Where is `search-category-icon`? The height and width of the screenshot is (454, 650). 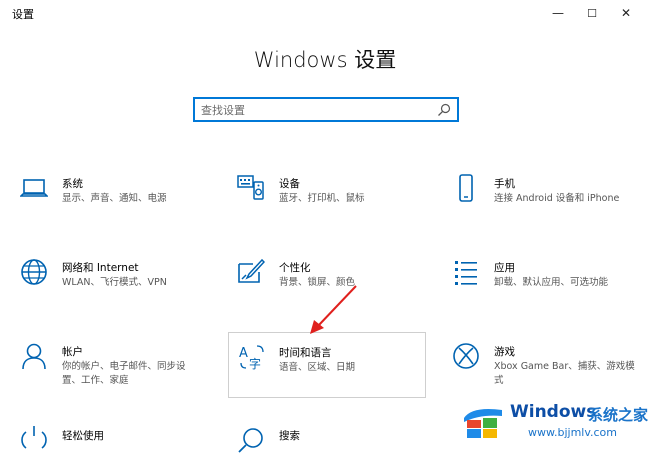
search-category-icon is located at coordinates (250, 440).